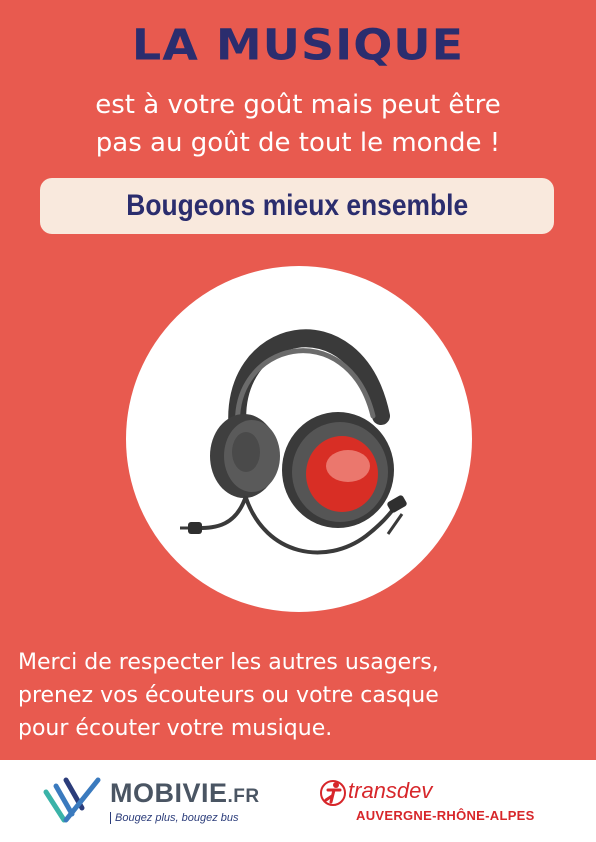 This screenshot has height=842, width=596. I want to click on message-line-1: Merci de respecter les autres usagers,, so click(228, 662).